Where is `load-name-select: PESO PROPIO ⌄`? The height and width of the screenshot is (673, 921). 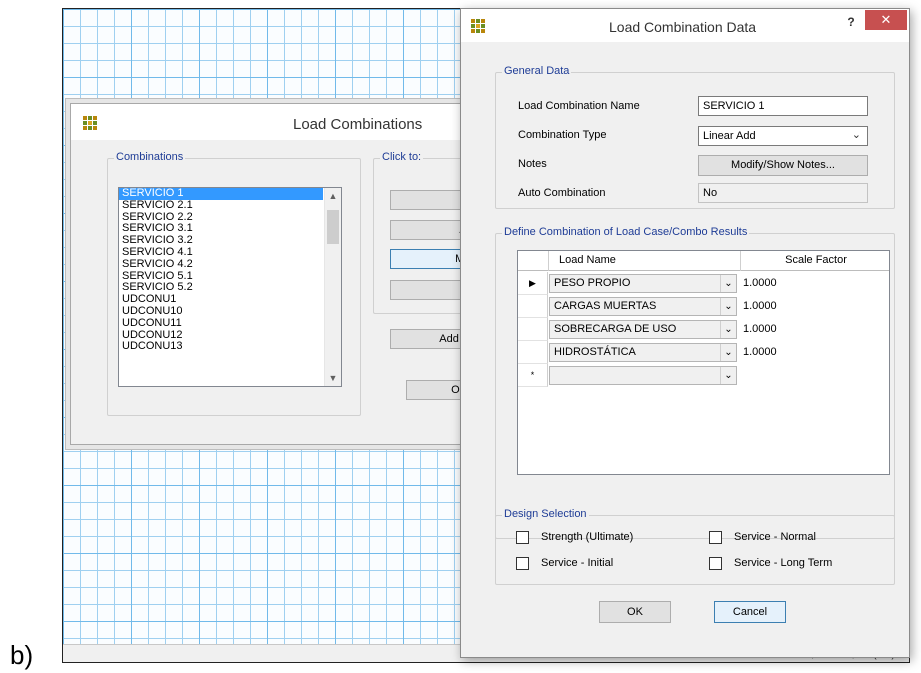
load-name-select: PESO PROPIO ⌄ is located at coordinates (643, 283).